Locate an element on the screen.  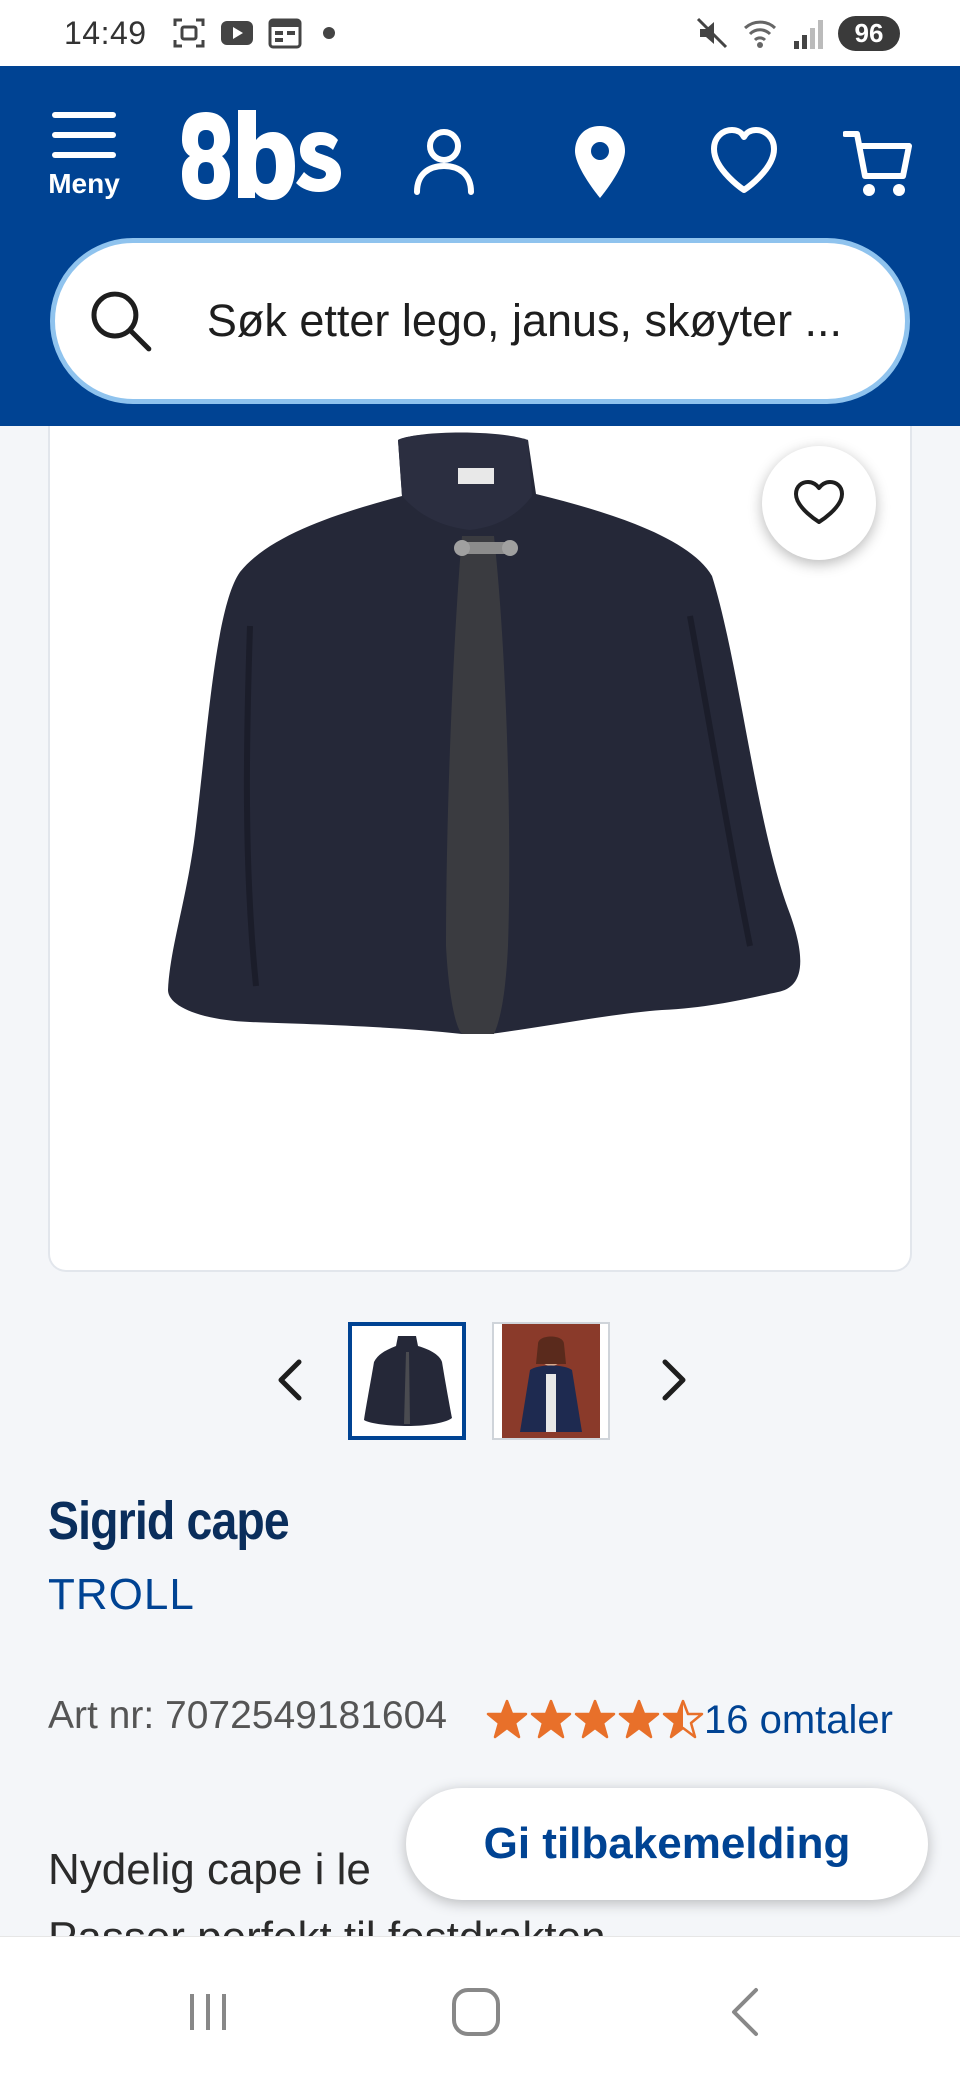
mute-icon is located at coordinates (712, 33).